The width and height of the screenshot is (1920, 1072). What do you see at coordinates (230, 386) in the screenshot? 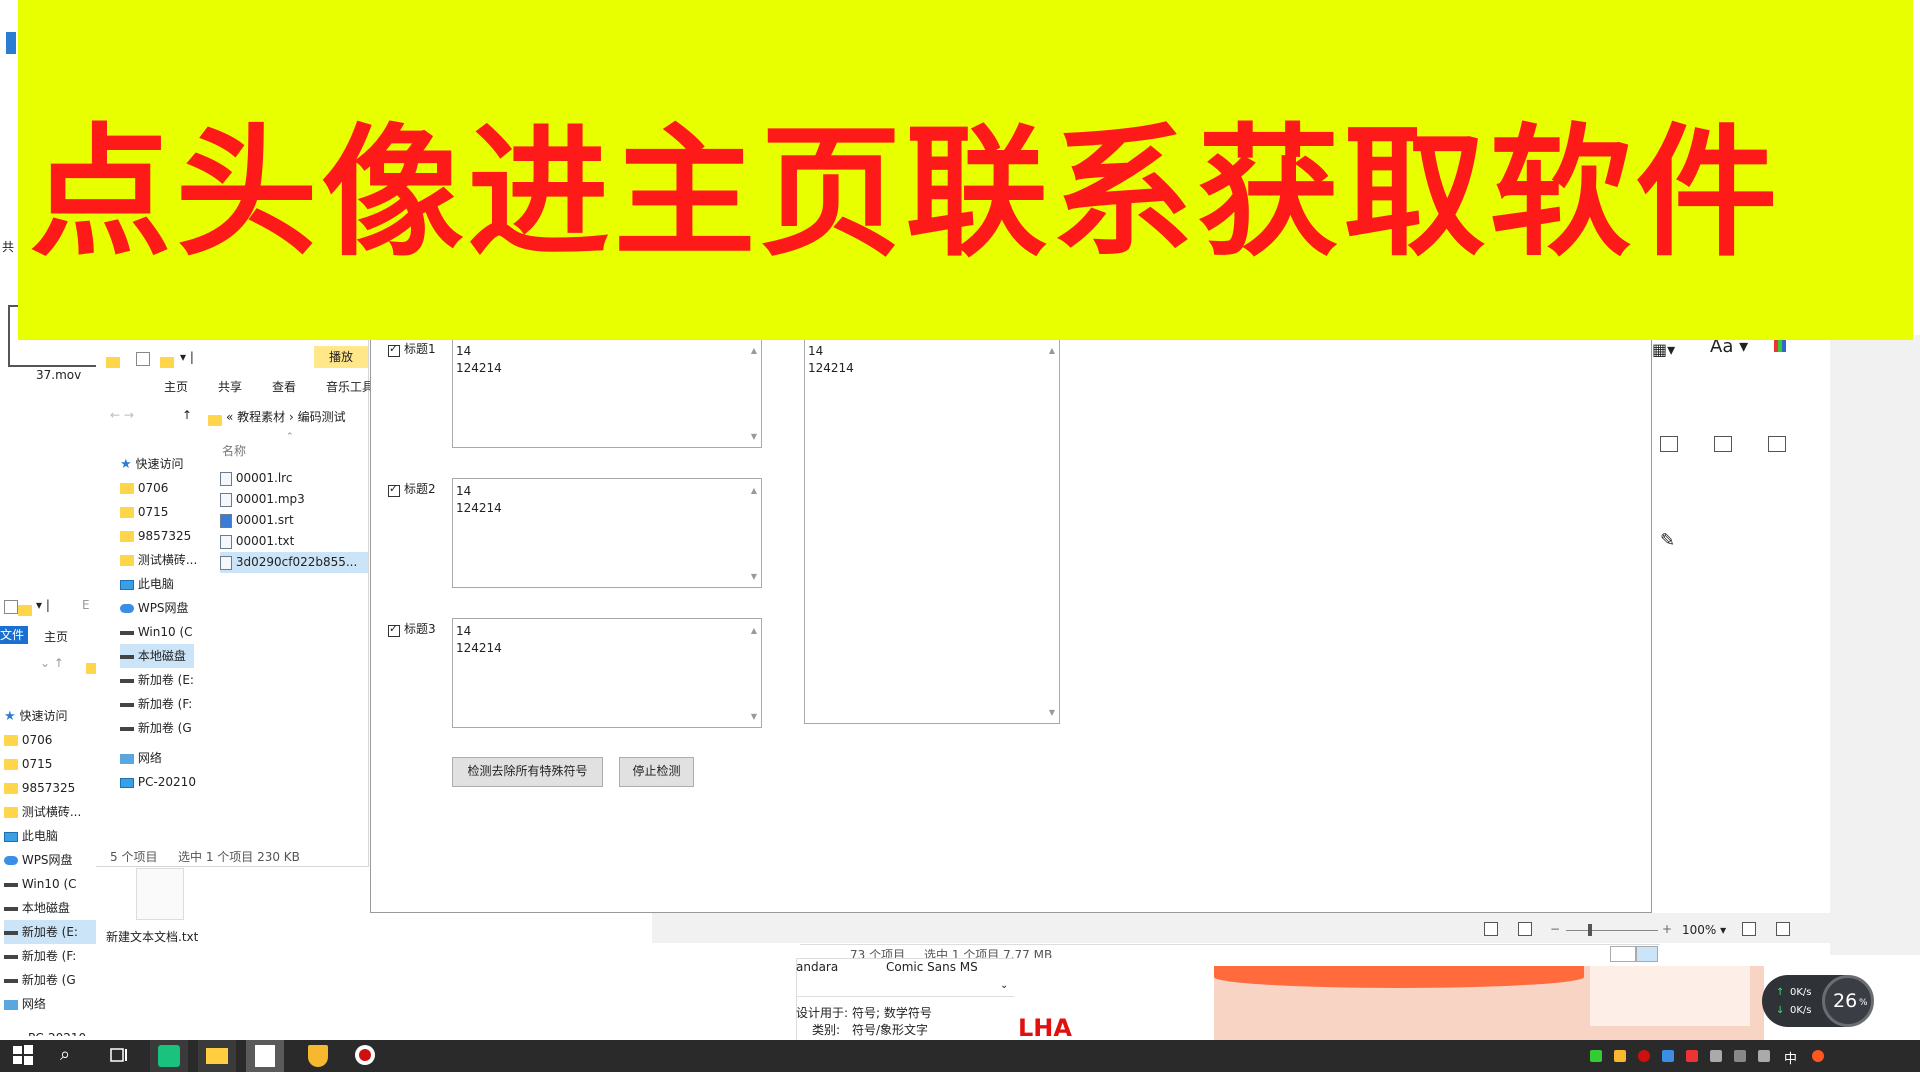
I see `tab-share: 共享` at bounding box center [230, 386].